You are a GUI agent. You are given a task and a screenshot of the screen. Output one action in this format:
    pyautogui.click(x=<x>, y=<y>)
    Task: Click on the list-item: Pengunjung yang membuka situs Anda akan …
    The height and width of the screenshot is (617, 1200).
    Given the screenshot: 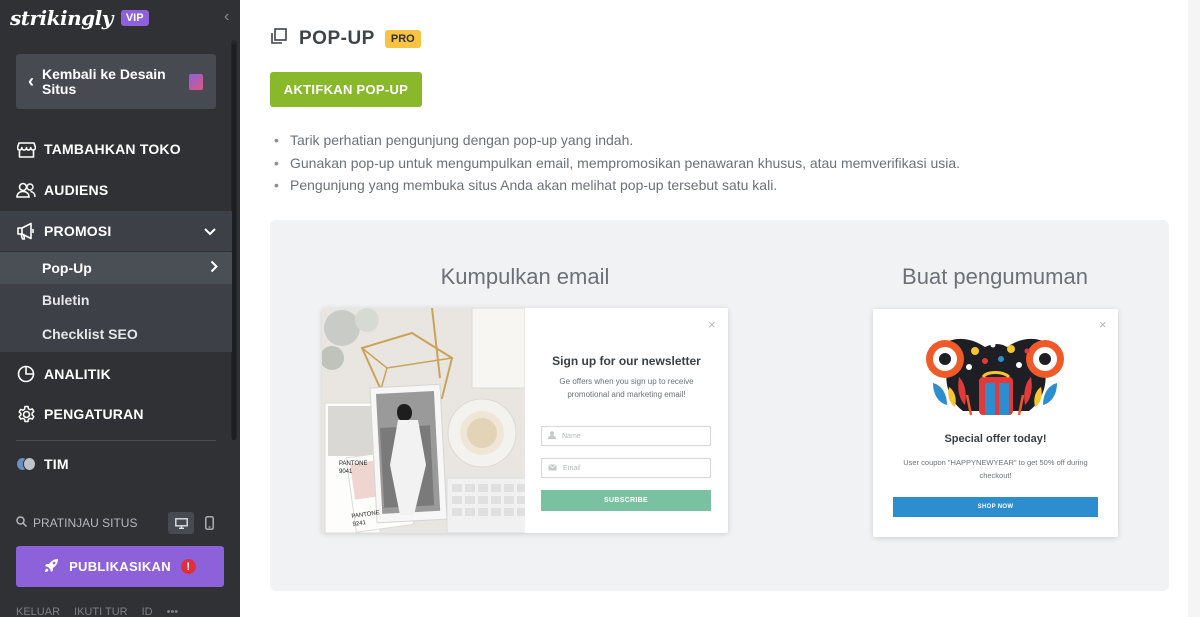 What is the action you would take?
    pyautogui.click(x=617, y=185)
    